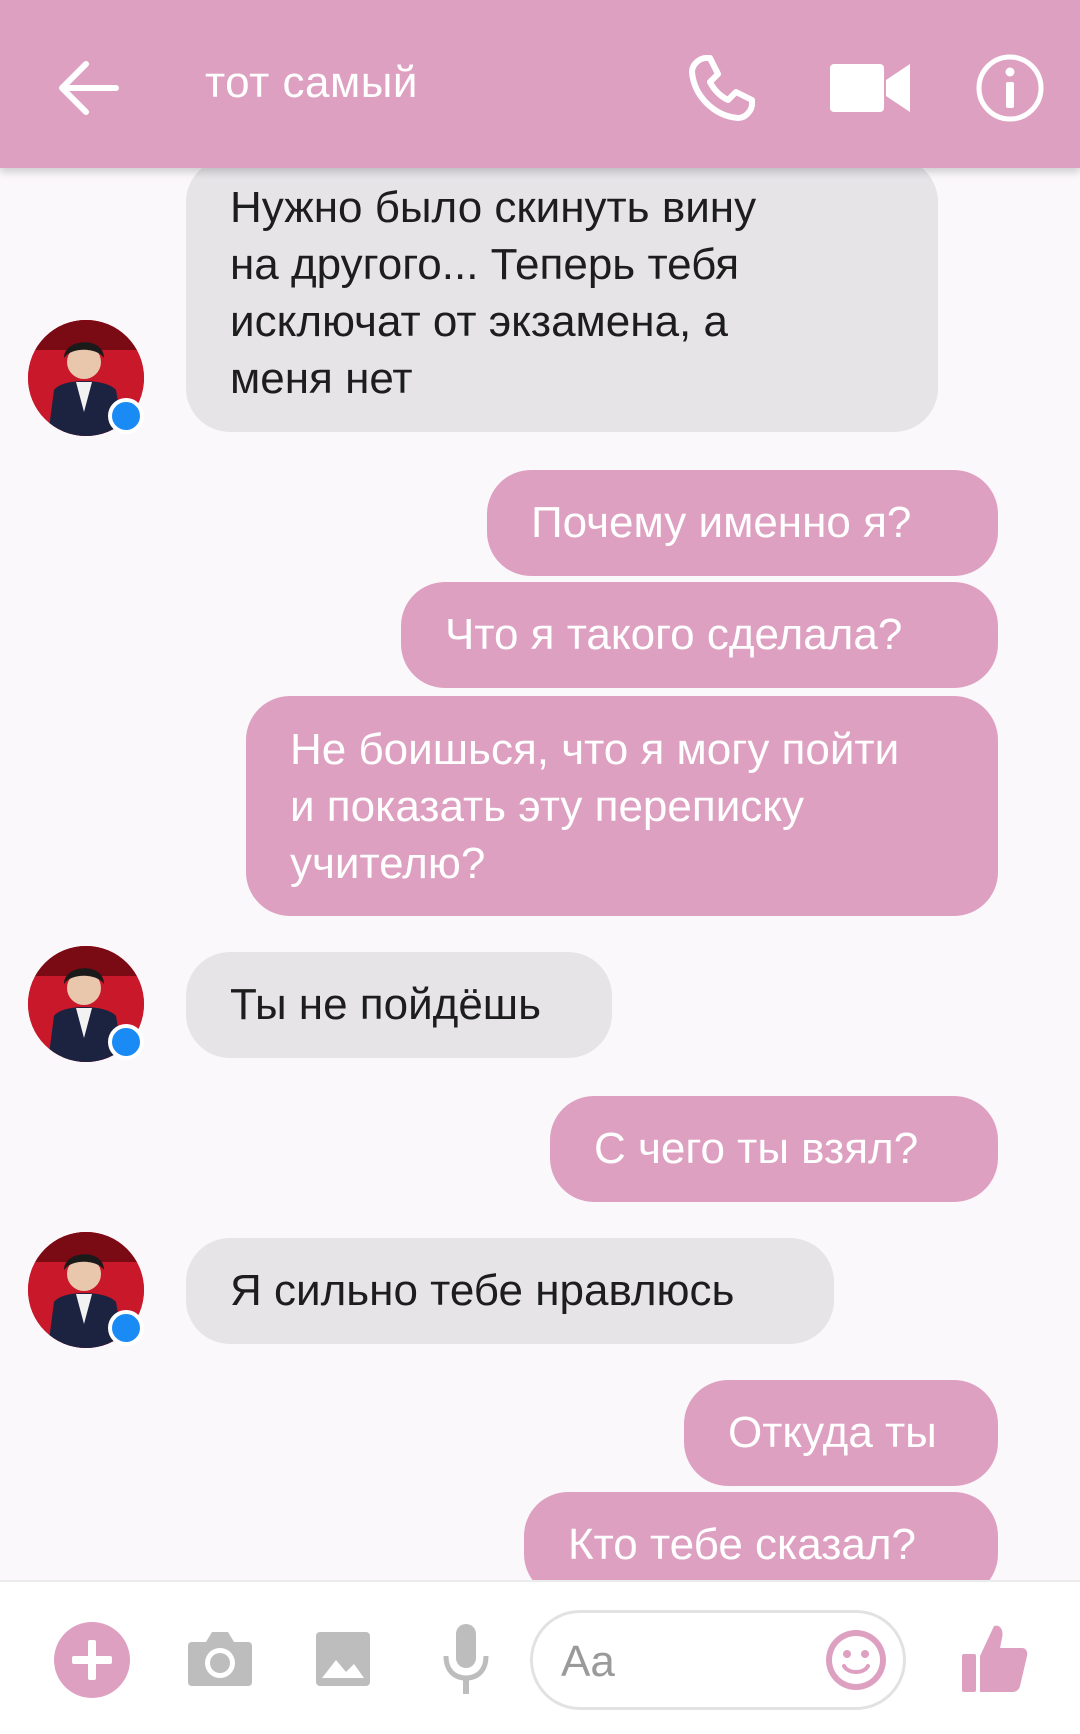 This screenshot has width=1080, height=1734. Describe the element at coordinates (311, 83) in the screenshot. I see `contact-name: тот самый` at that location.